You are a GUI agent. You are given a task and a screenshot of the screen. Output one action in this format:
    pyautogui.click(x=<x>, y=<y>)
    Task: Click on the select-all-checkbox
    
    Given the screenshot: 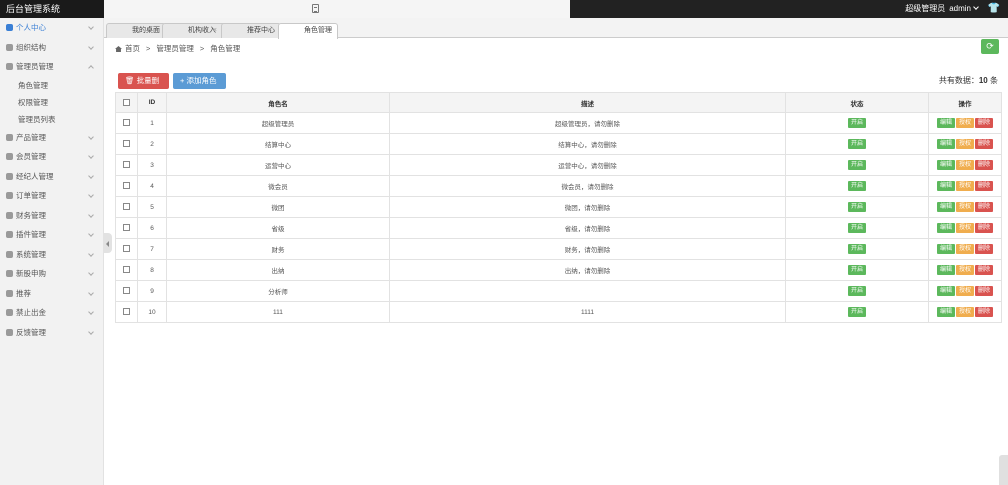 What is the action you would take?
    pyautogui.click(x=126, y=102)
    